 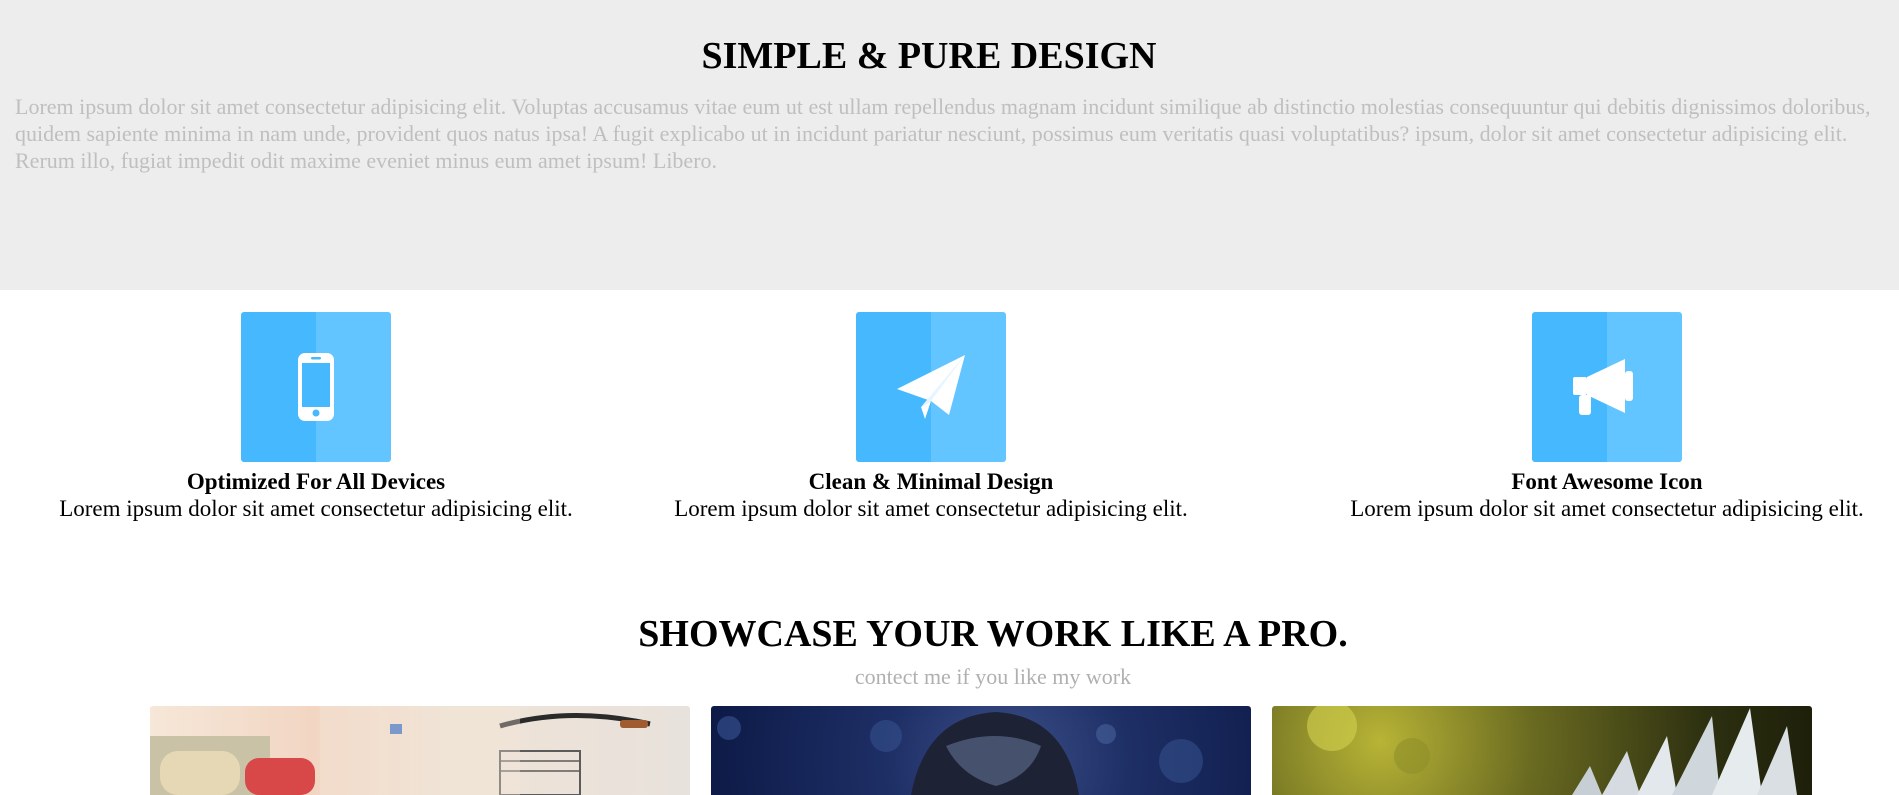 I want to click on showcase-title: SHOWCASE YOUR WORK LIKE A PRO., so click(x=993, y=634).